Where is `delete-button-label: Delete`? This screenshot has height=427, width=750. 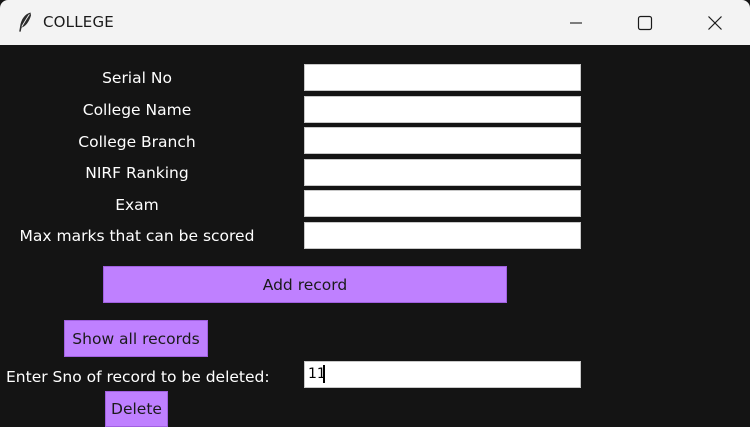
delete-button-label: Delete is located at coordinates (136, 409).